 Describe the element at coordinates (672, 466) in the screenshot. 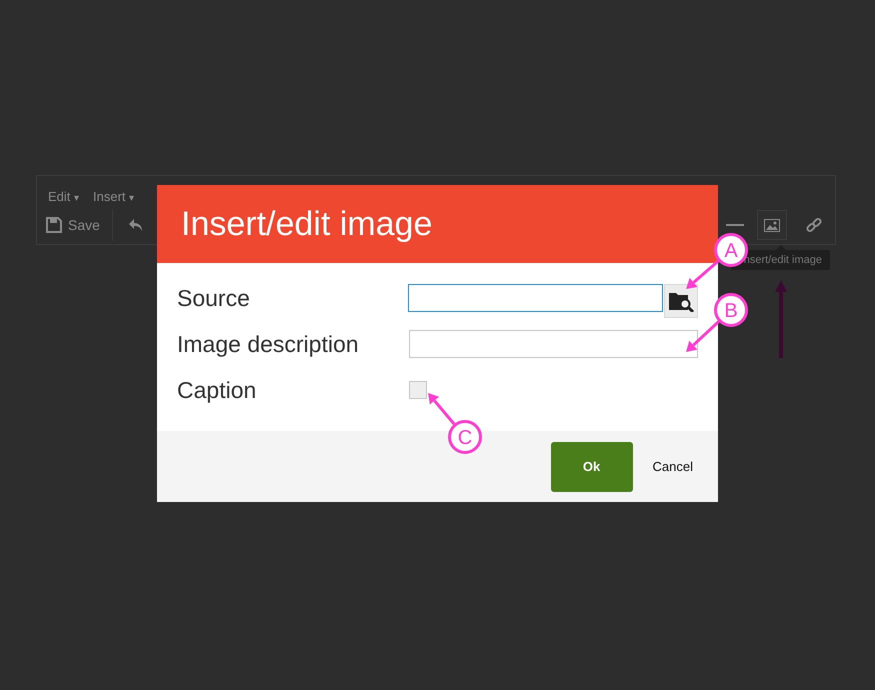

I see `cancel-button: Cancel` at that location.